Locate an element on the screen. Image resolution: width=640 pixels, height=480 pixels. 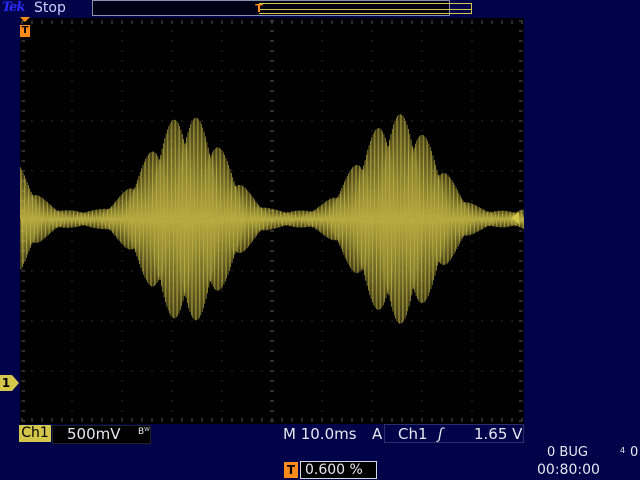
clock-readout: 00:80:00 is located at coordinates (568, 470).